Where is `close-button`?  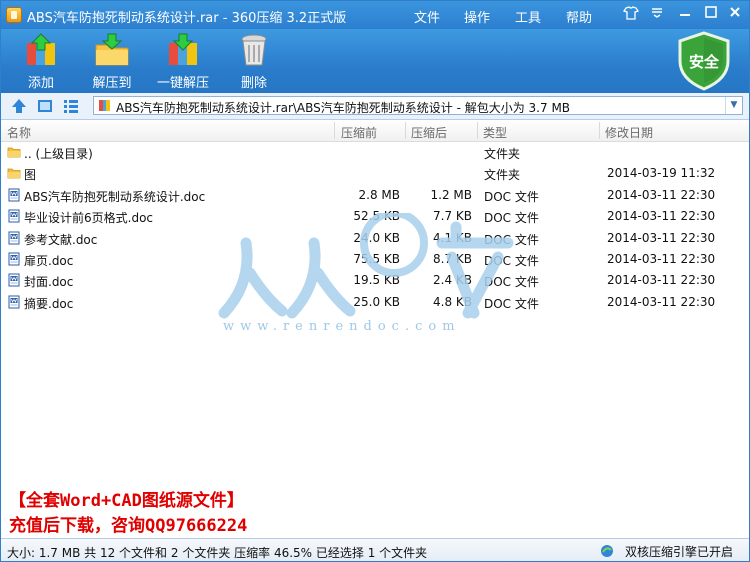
close-button is located at coordinates (735, 14).